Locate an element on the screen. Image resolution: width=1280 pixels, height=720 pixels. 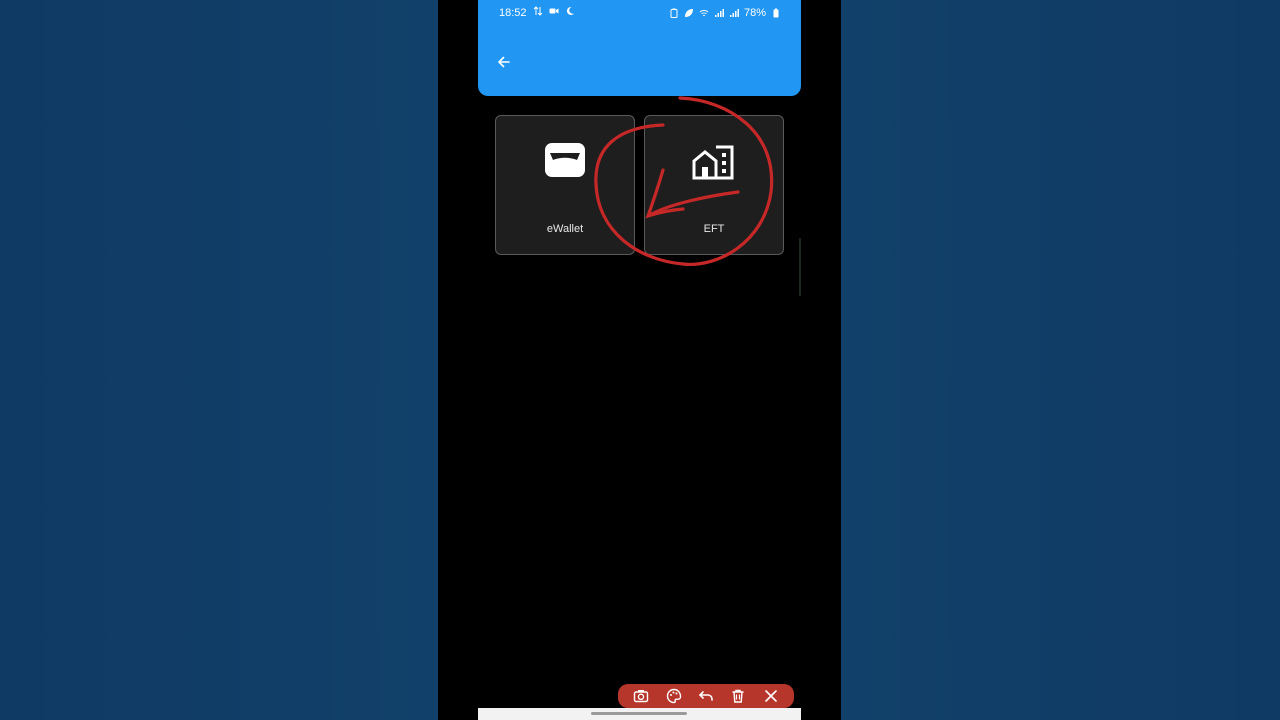
bank-building-icon is located at coordinates (713, 162).